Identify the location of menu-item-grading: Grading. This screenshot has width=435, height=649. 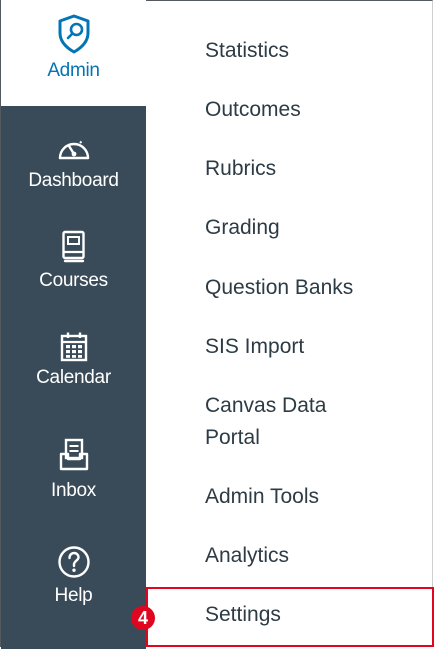
(242, 228).